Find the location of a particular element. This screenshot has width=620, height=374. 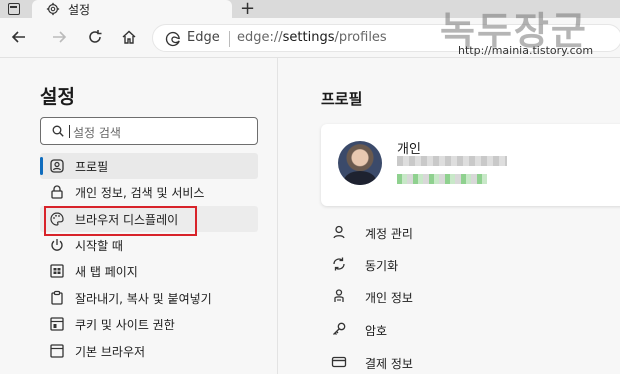

sidebar-item-label: 개인 정보, 검색 및 서비스 is located at coordinates (140, 193).